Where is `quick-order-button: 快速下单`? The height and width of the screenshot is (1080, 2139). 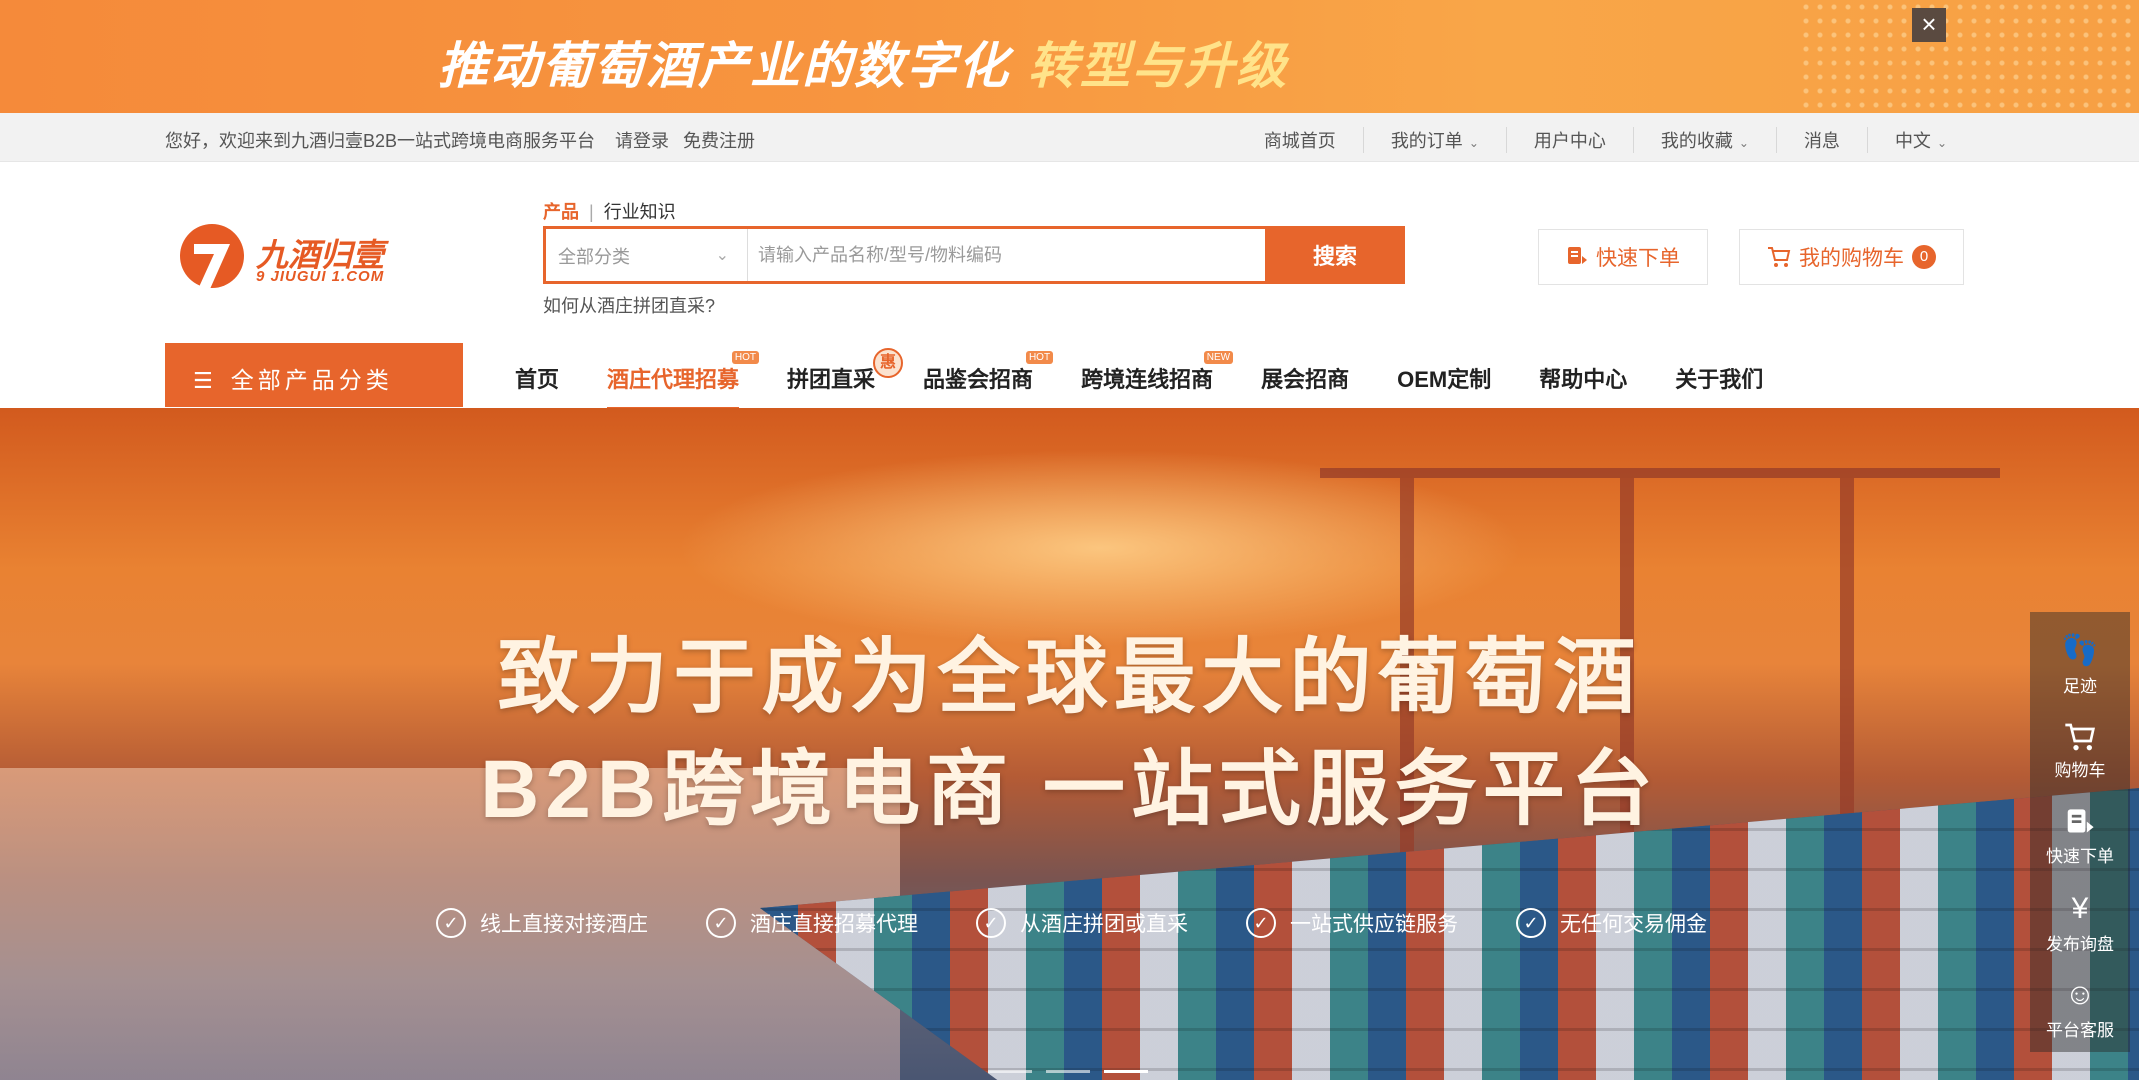
quick-order-button: 快速下单 is located at coordinates (1623, 257).